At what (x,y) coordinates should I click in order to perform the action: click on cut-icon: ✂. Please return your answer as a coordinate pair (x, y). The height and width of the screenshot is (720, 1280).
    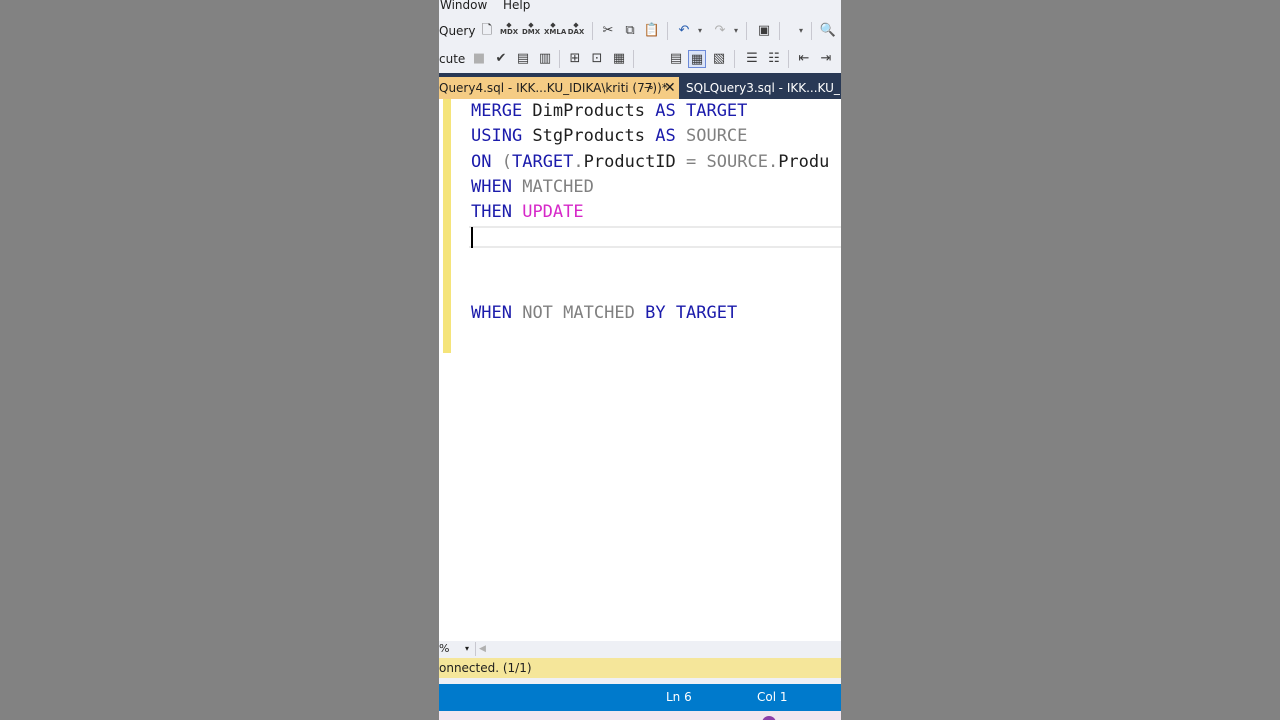
    Looking at the image, I should click on (608, 31).